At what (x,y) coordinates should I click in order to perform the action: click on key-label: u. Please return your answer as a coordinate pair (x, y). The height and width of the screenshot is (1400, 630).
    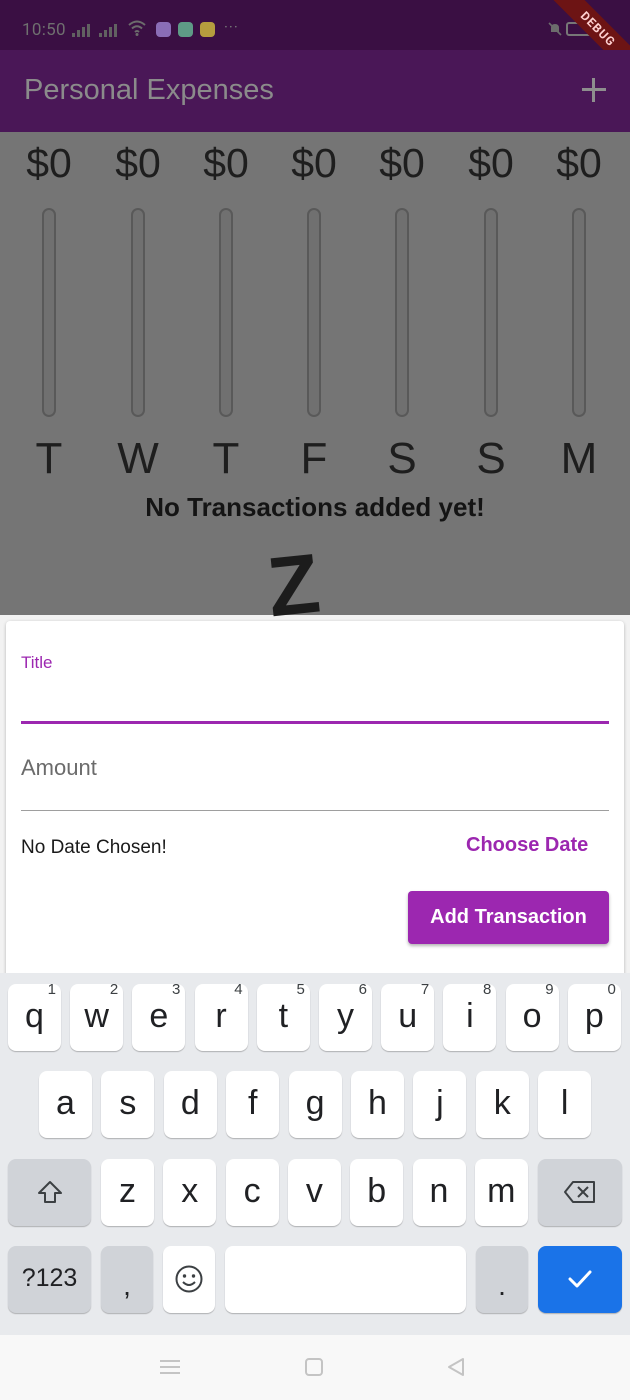
    Looking at the image, I should click on (408, 1016).